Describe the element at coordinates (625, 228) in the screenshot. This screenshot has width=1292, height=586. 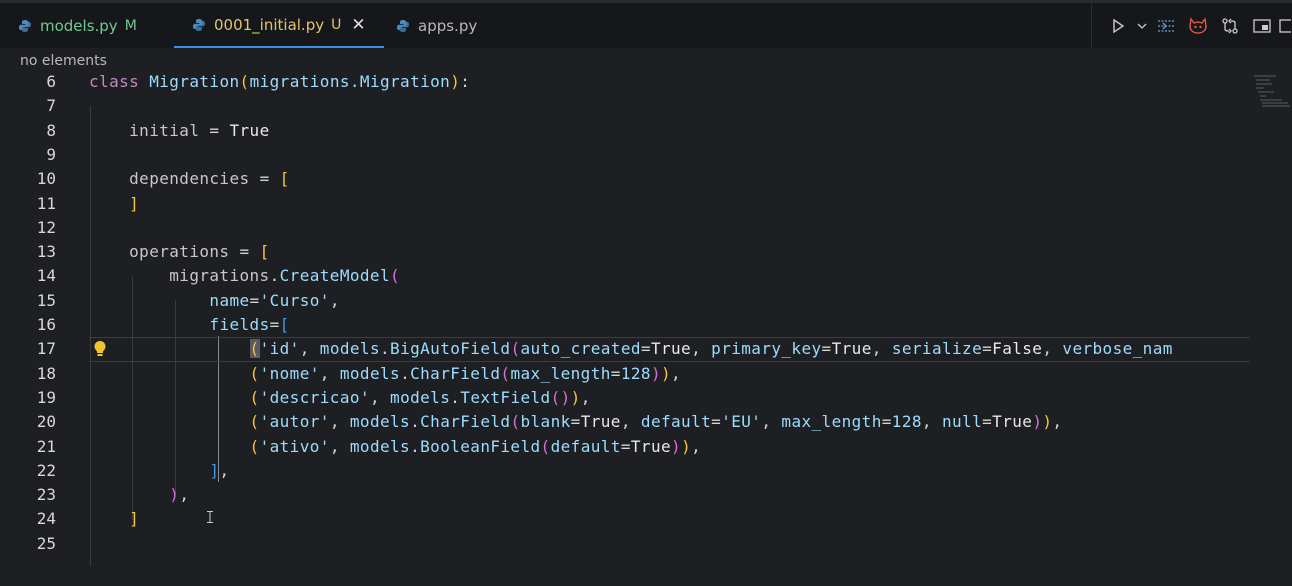
I see `code-line: 12` at that location.